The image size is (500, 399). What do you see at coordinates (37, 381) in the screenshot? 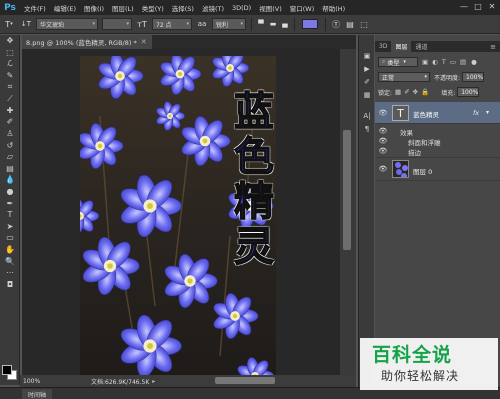
I see `zoom-level: 100%` at bounding box center [37, 381].